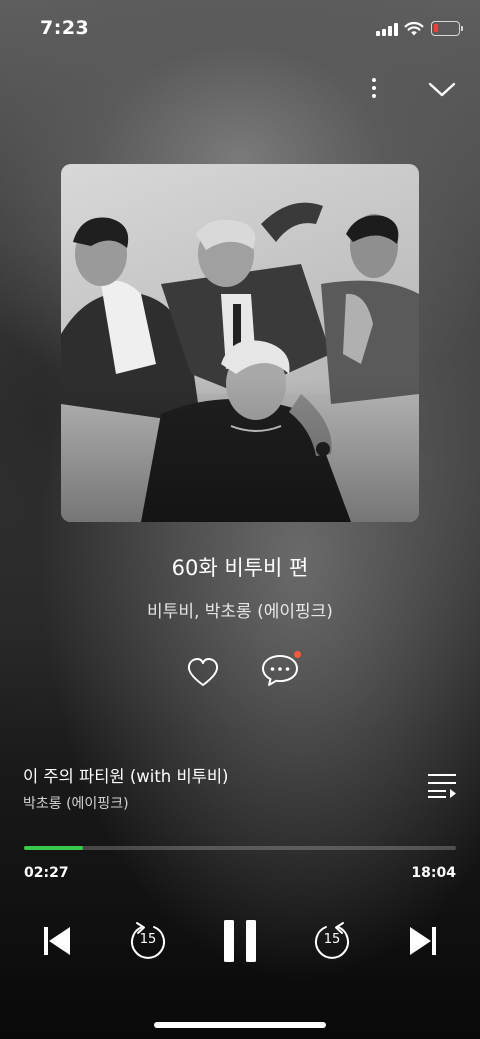 Image resolution: width=480 pixels, height=1039 pixels. I want to click on chat-bubble-icon, so click(280, 670).